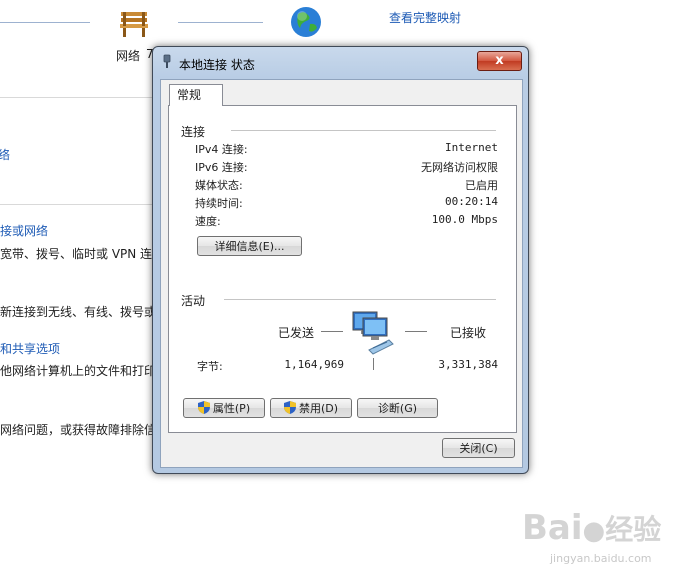 The height and width of the screenshot is (578, 681). I want to click on received-label: 已接收, so click(468, 333).